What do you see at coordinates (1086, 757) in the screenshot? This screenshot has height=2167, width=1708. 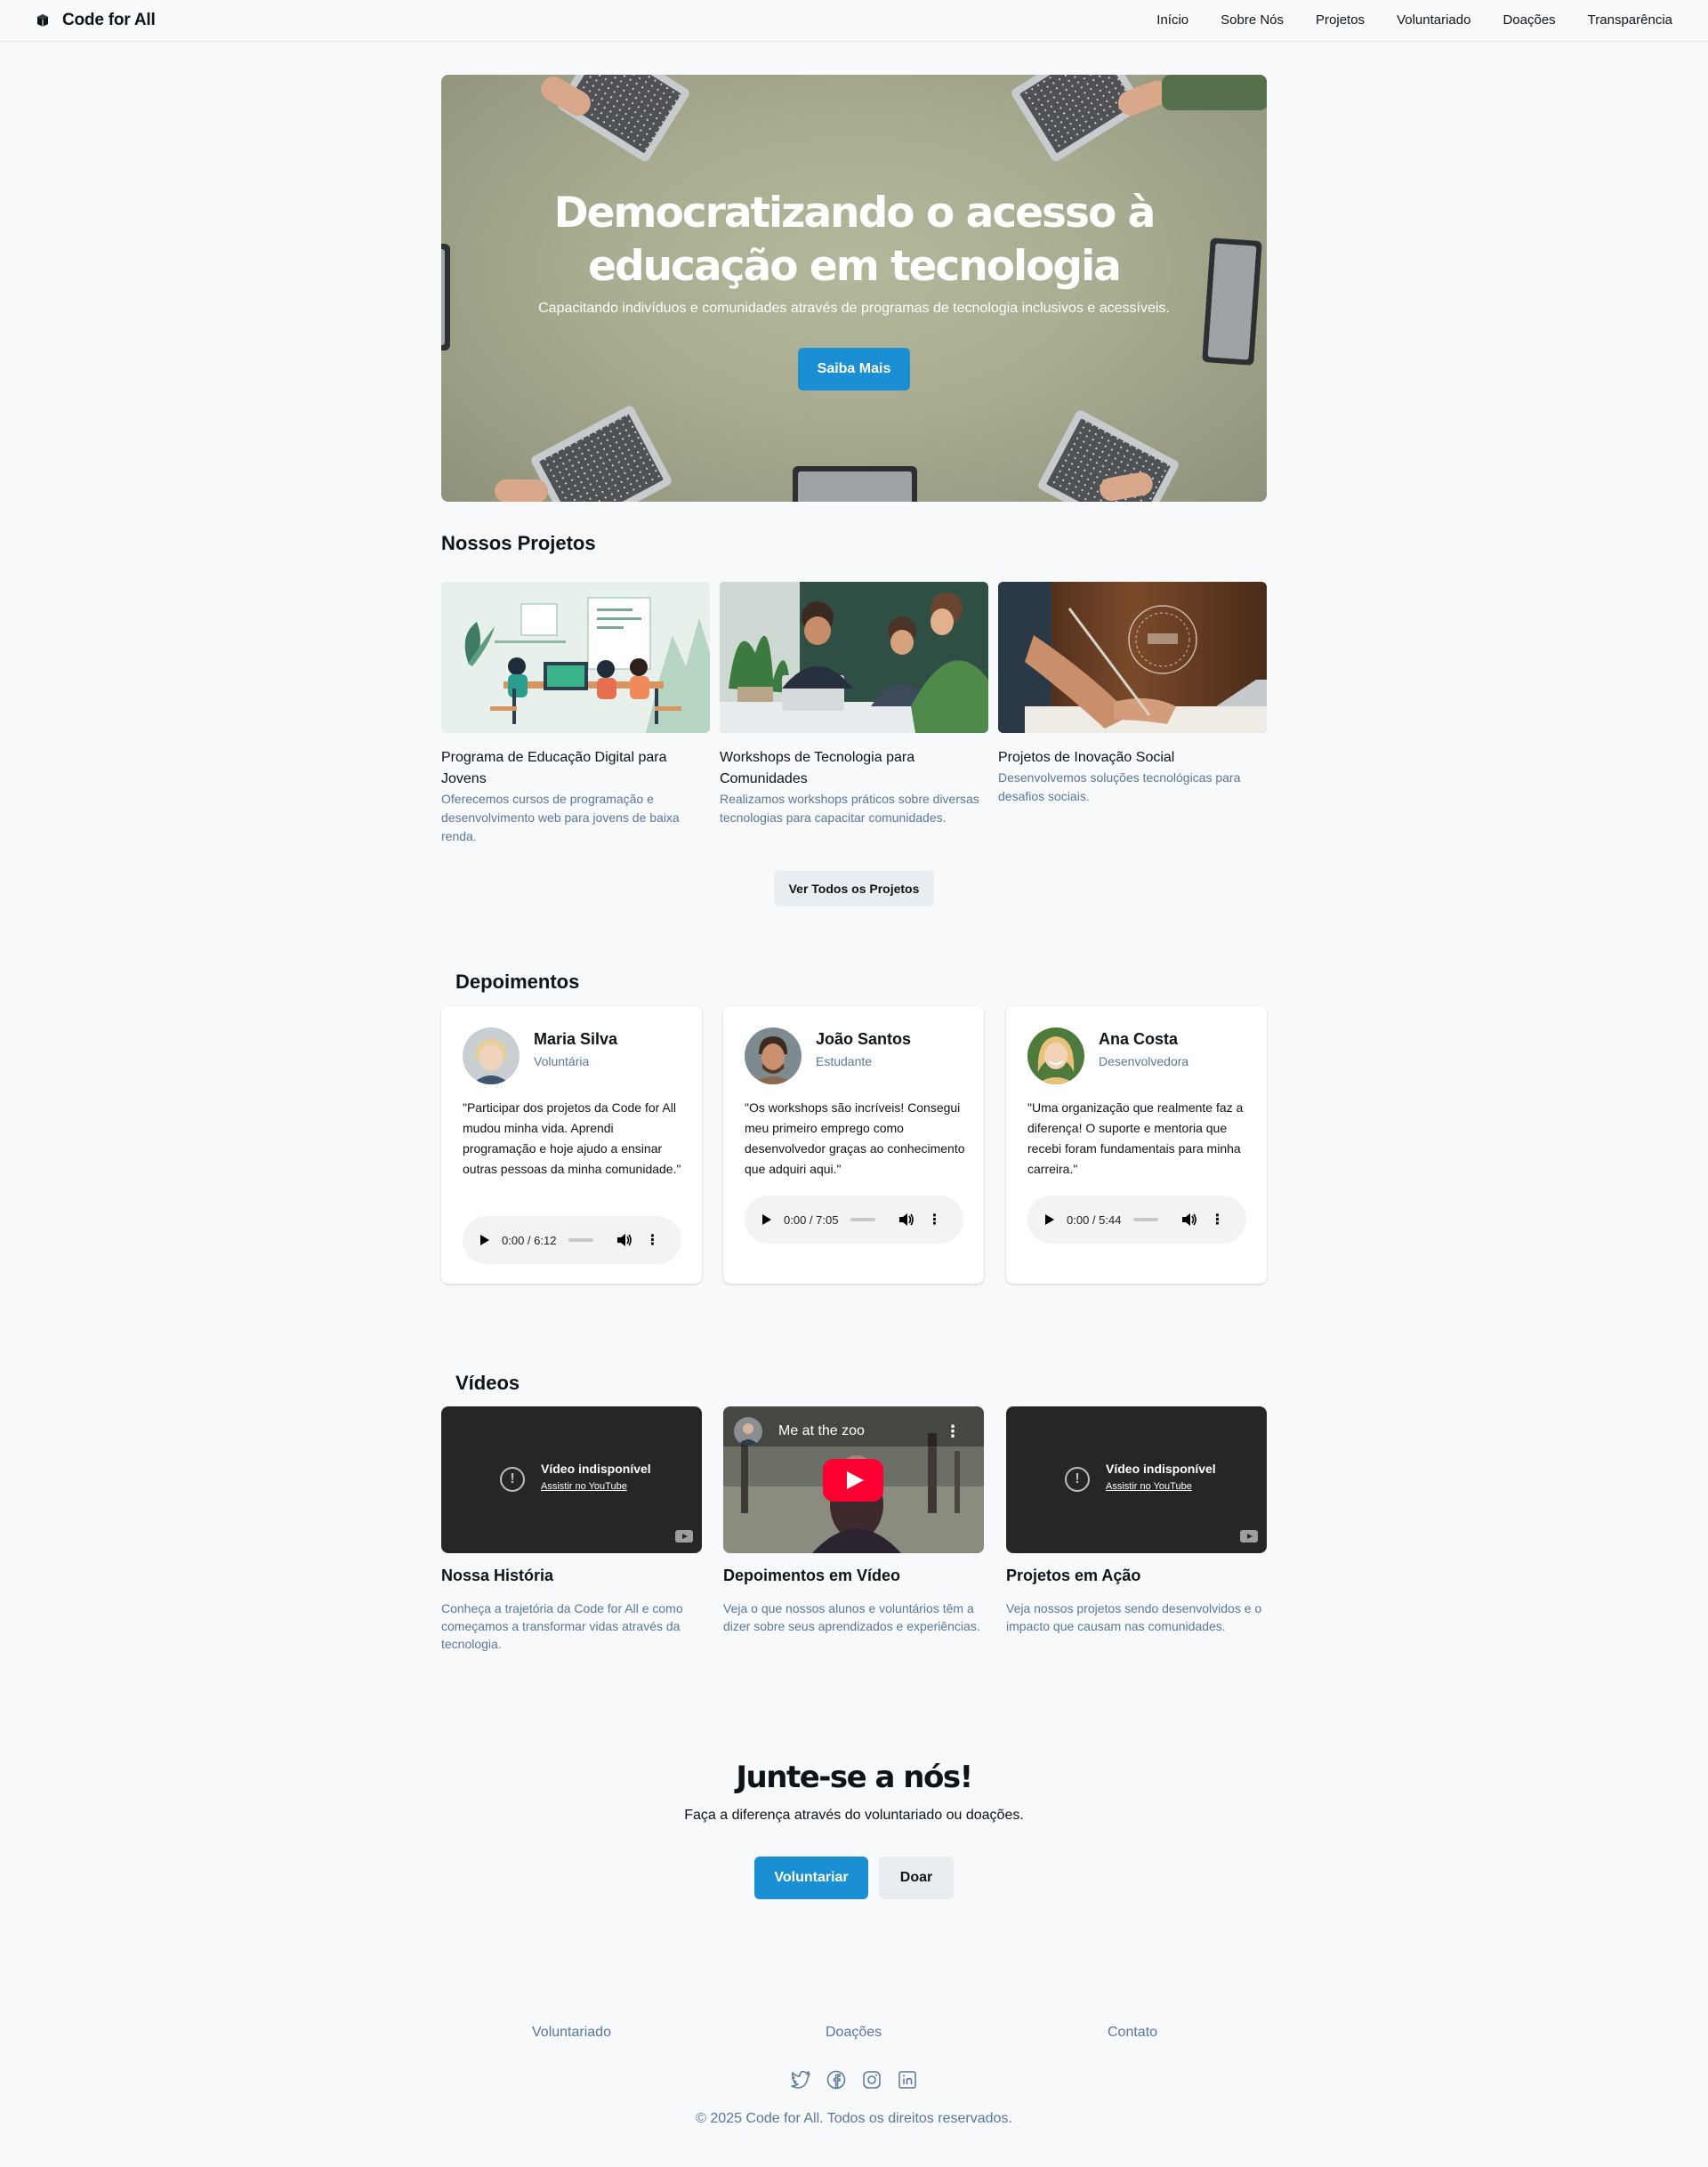 I see `project-title: Projetos de Inovação Social` at bounding box center [1086, 757].